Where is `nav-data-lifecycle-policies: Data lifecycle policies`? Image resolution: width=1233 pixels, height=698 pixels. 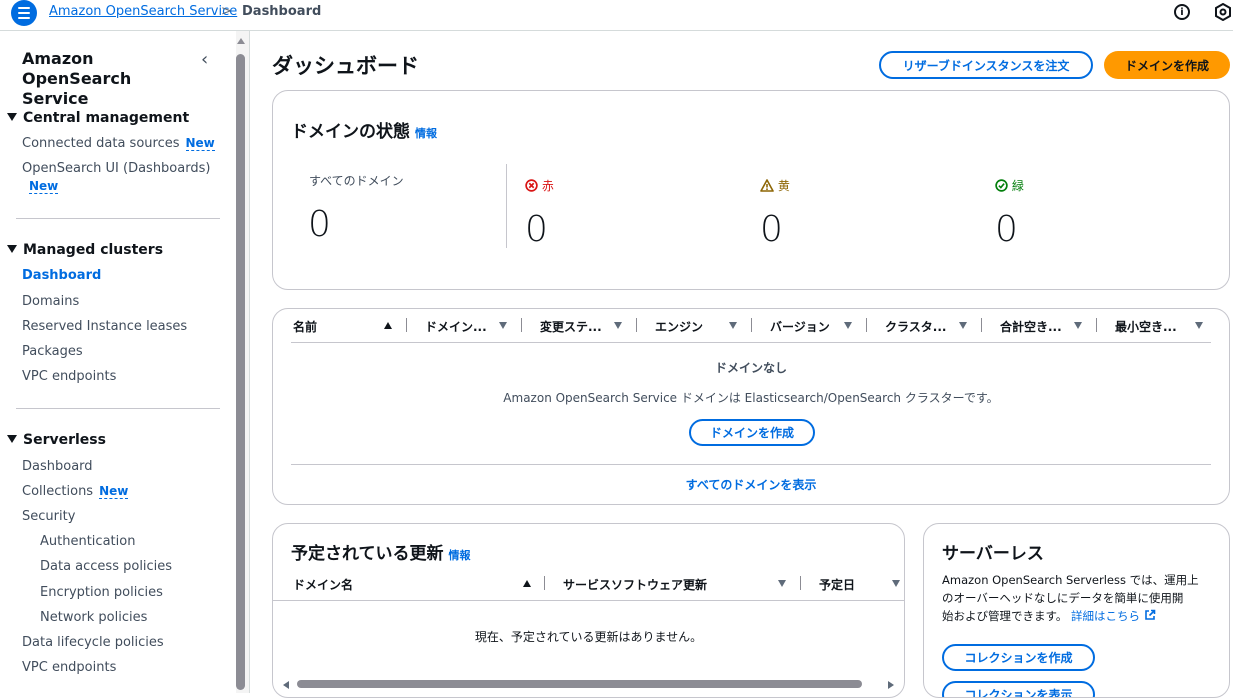
nav-data-lifecycle-policies: Data lifecycle policies is located at coordinates (93, 642).